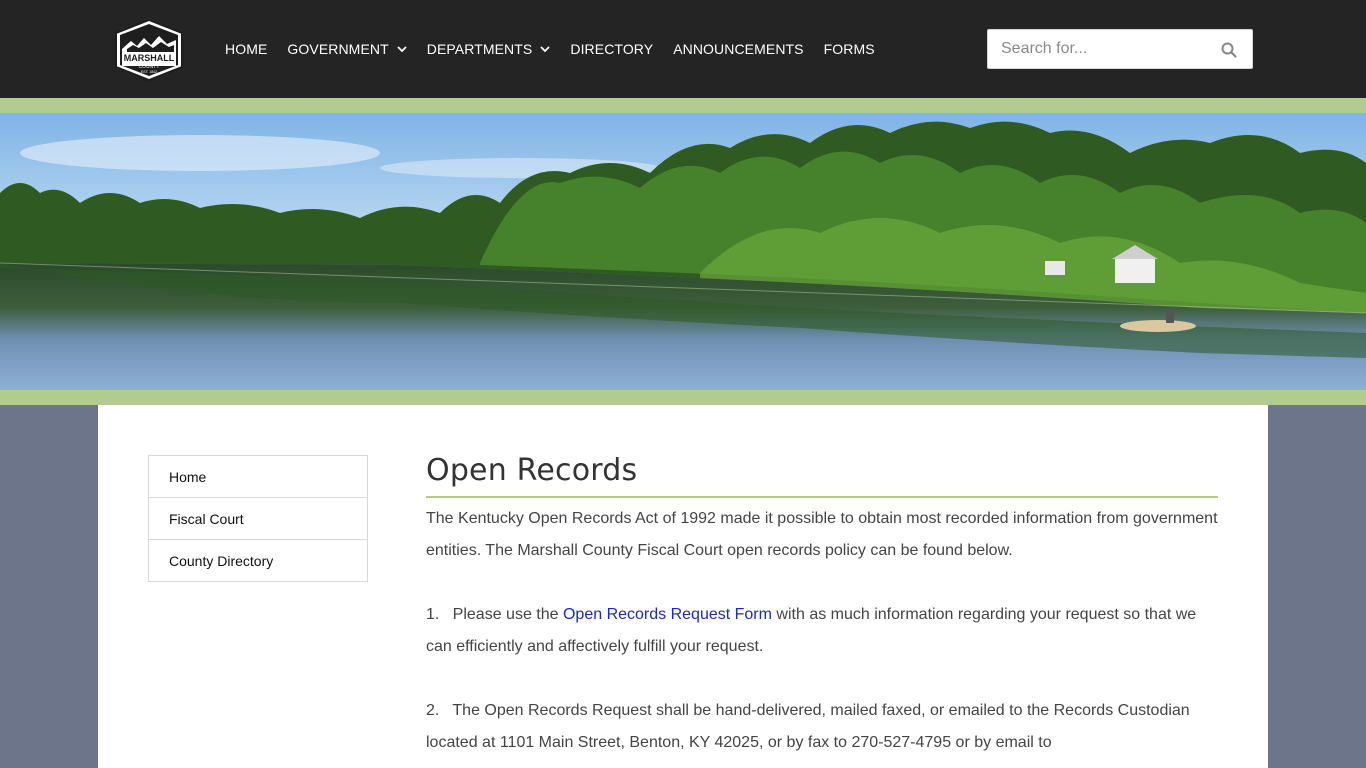 The height and width of the screenshot is (768, 1366). Describe the element at coordinates (149, 50) in the screenshot. I see `marshall-county-logo: MARSHALL COUNTY EST. 1842` at that location.